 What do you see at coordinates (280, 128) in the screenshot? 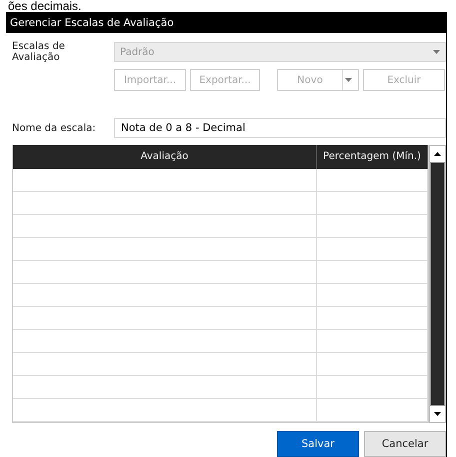
I see `scale-name-field: Nota de 0 a 8 - Decimal` at bounding box center [280, 128].